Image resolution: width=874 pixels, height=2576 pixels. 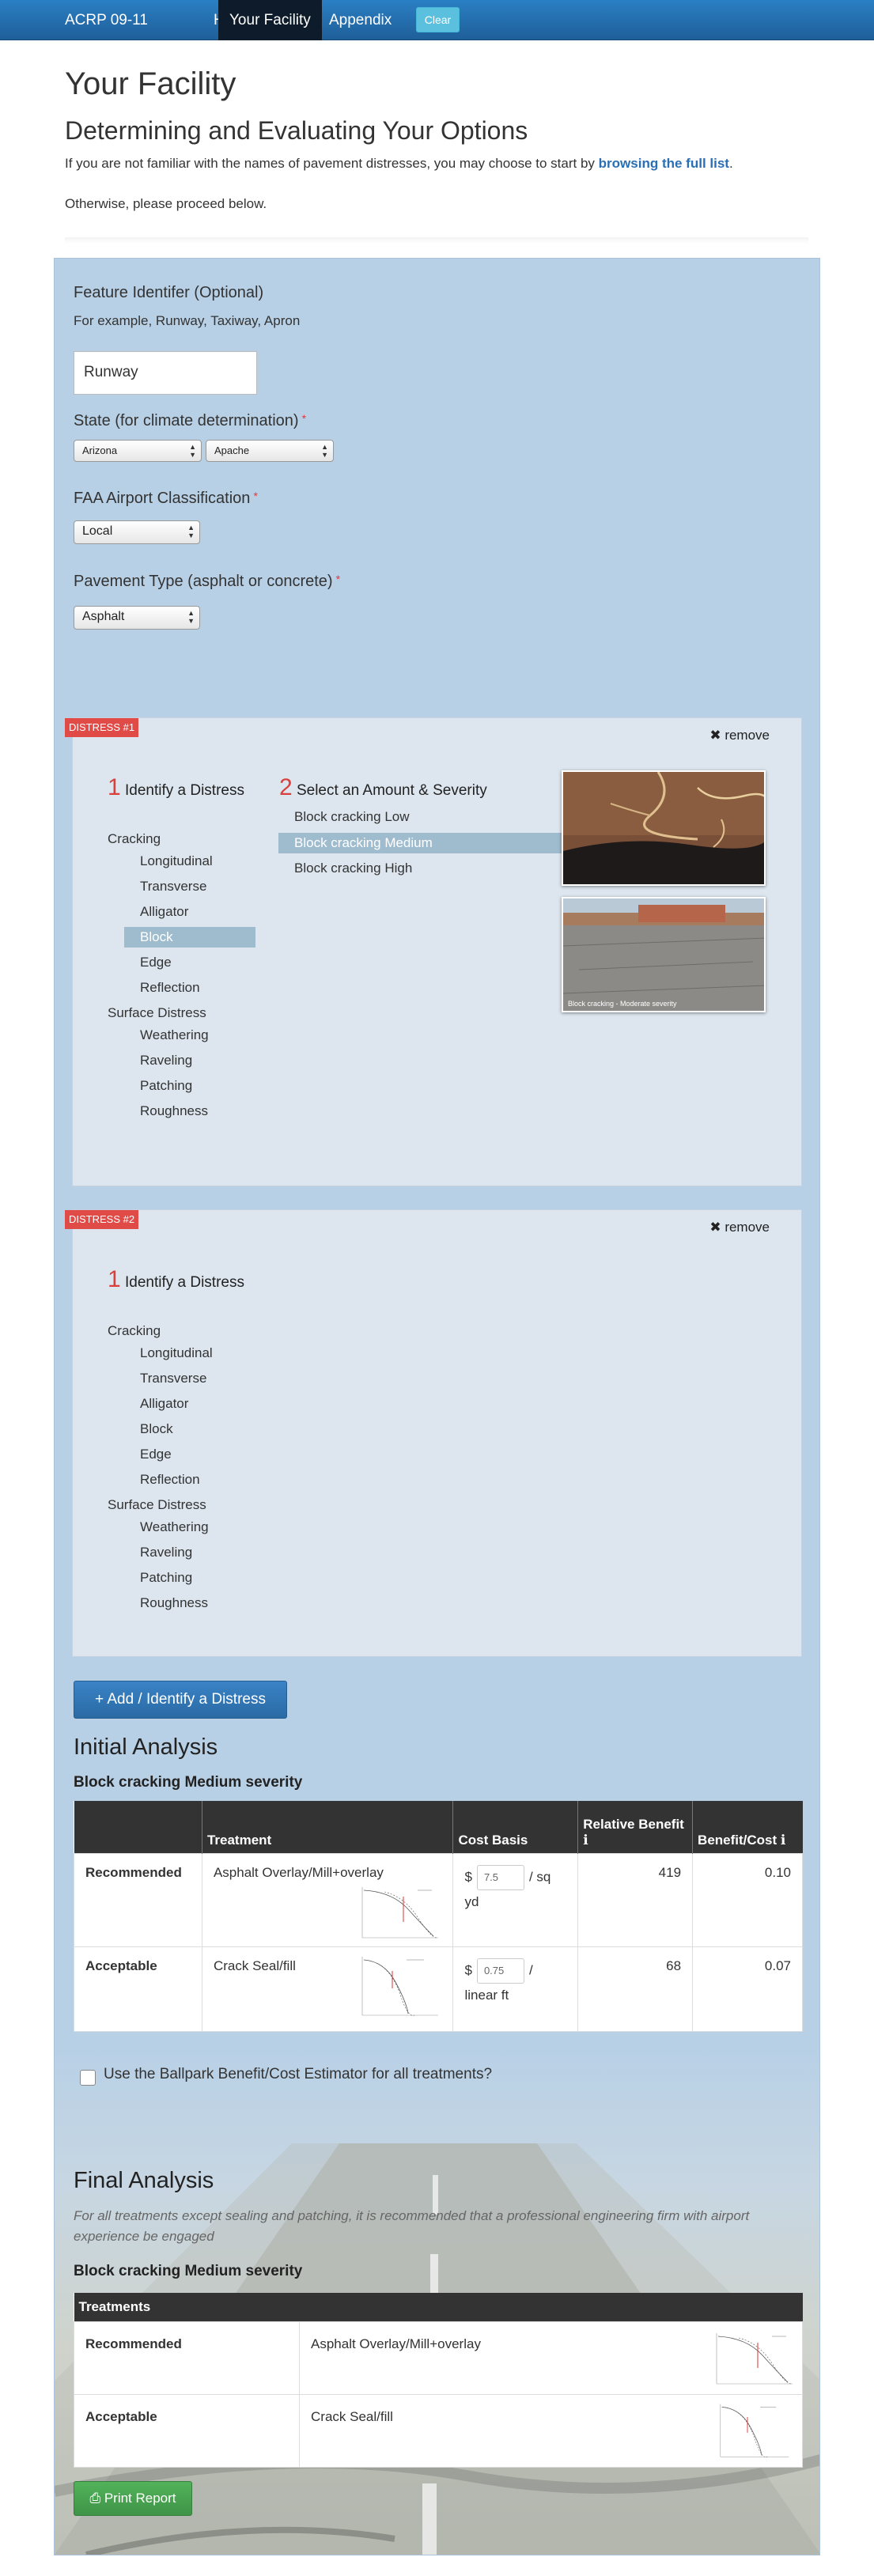 What do you see at coordinates (144, 2180) in the screenshot?
I see `final-analysis-title: Final Analysis` at bounding box center [144, 2180].